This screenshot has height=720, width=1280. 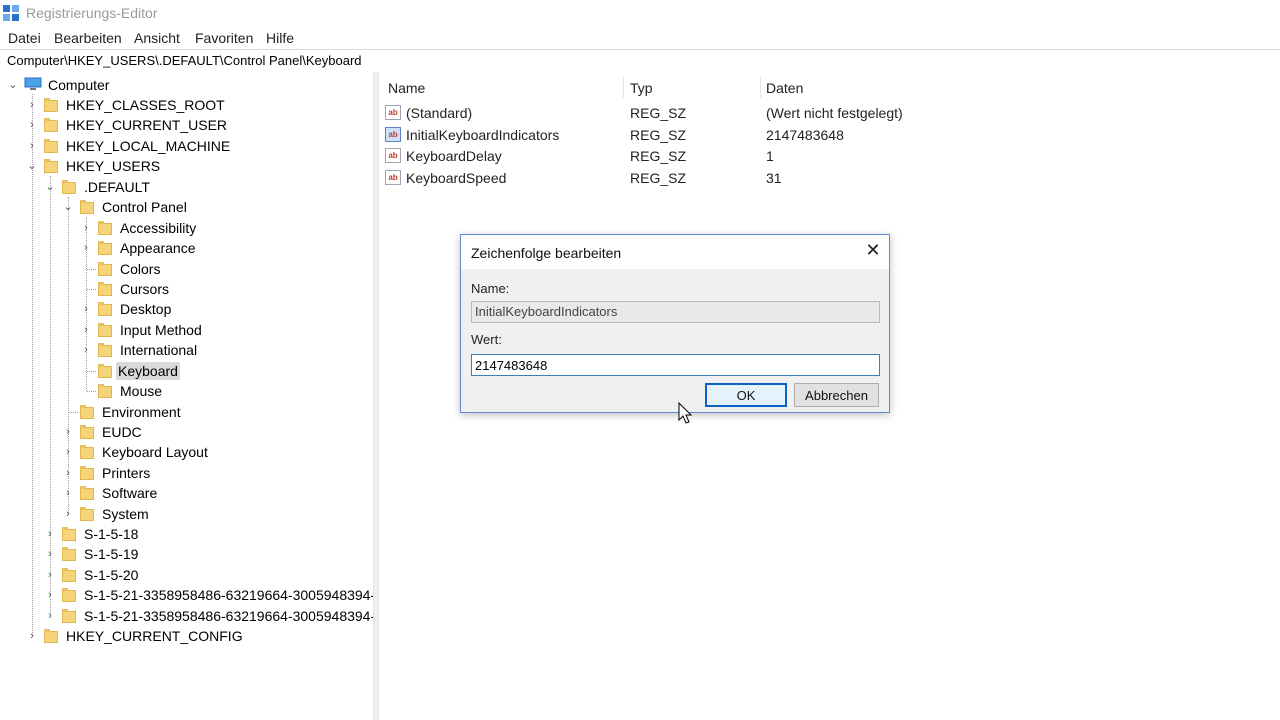 What do you see at coordinates (186, 514) in the screenshot?
I see `tree-item-system: › System` at bounding box center [186, 514].